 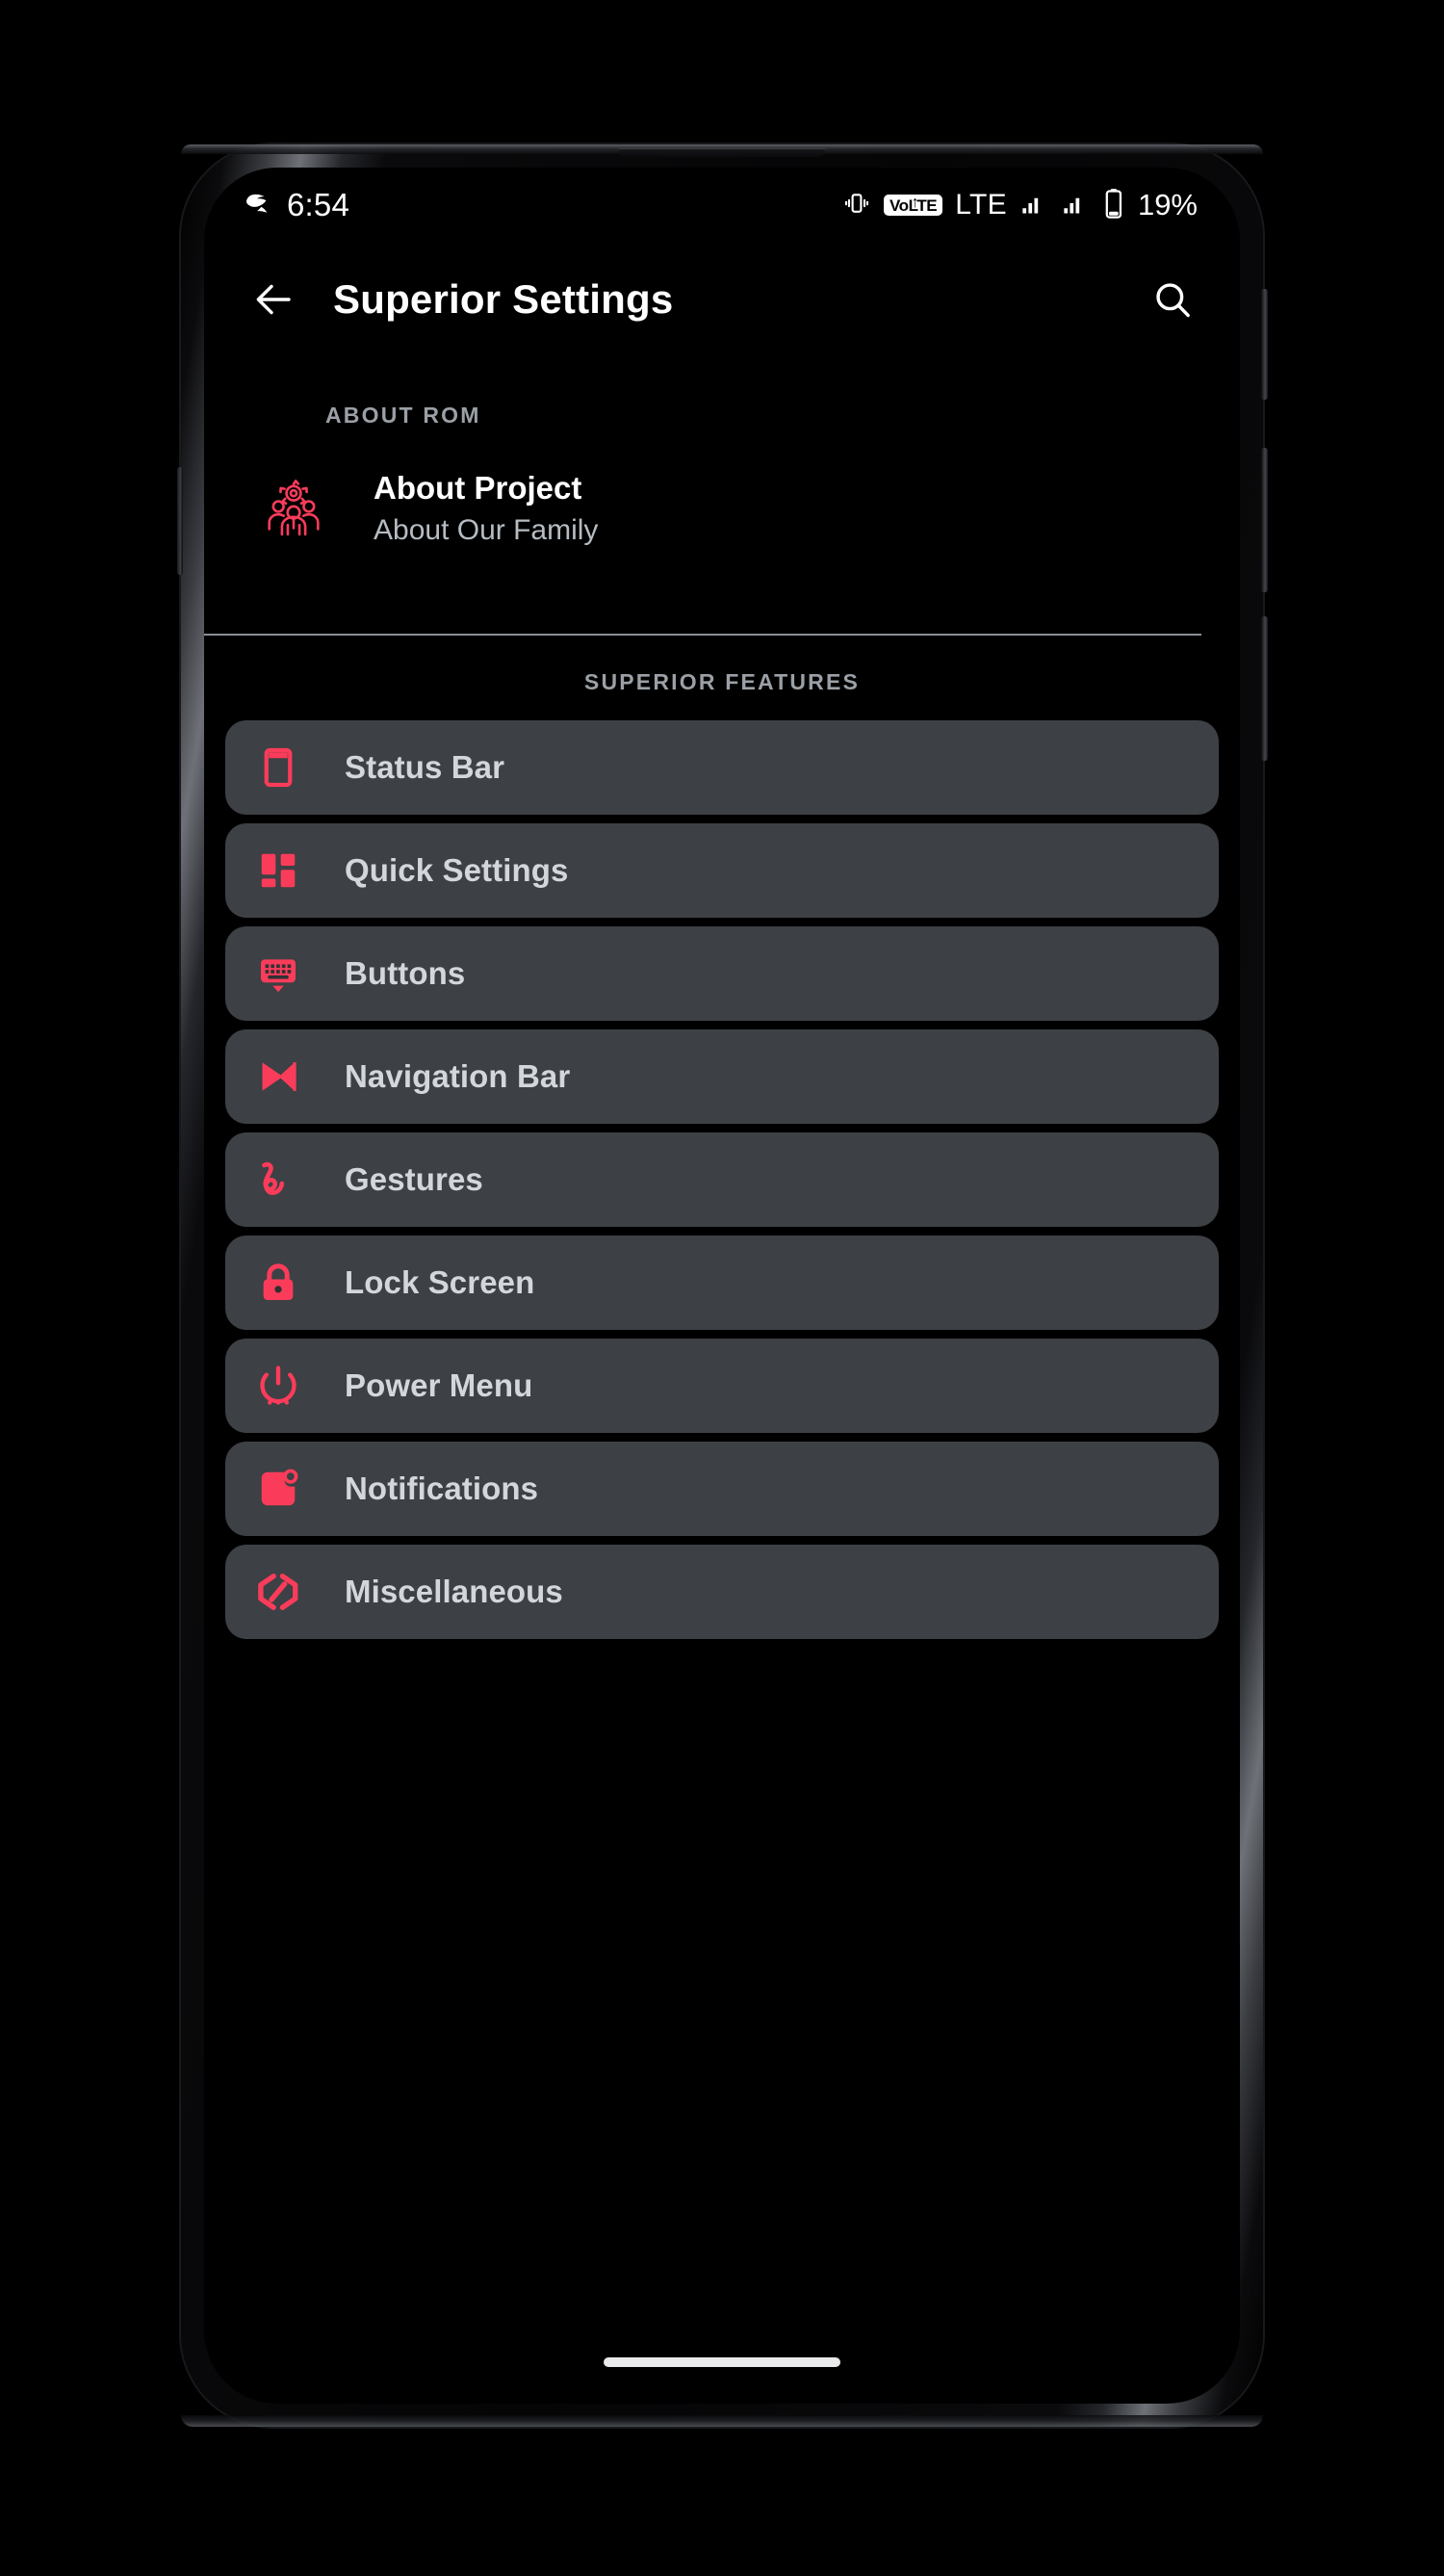 I want to click on quick-settings-grid-icon, so click(x=278, y=870).